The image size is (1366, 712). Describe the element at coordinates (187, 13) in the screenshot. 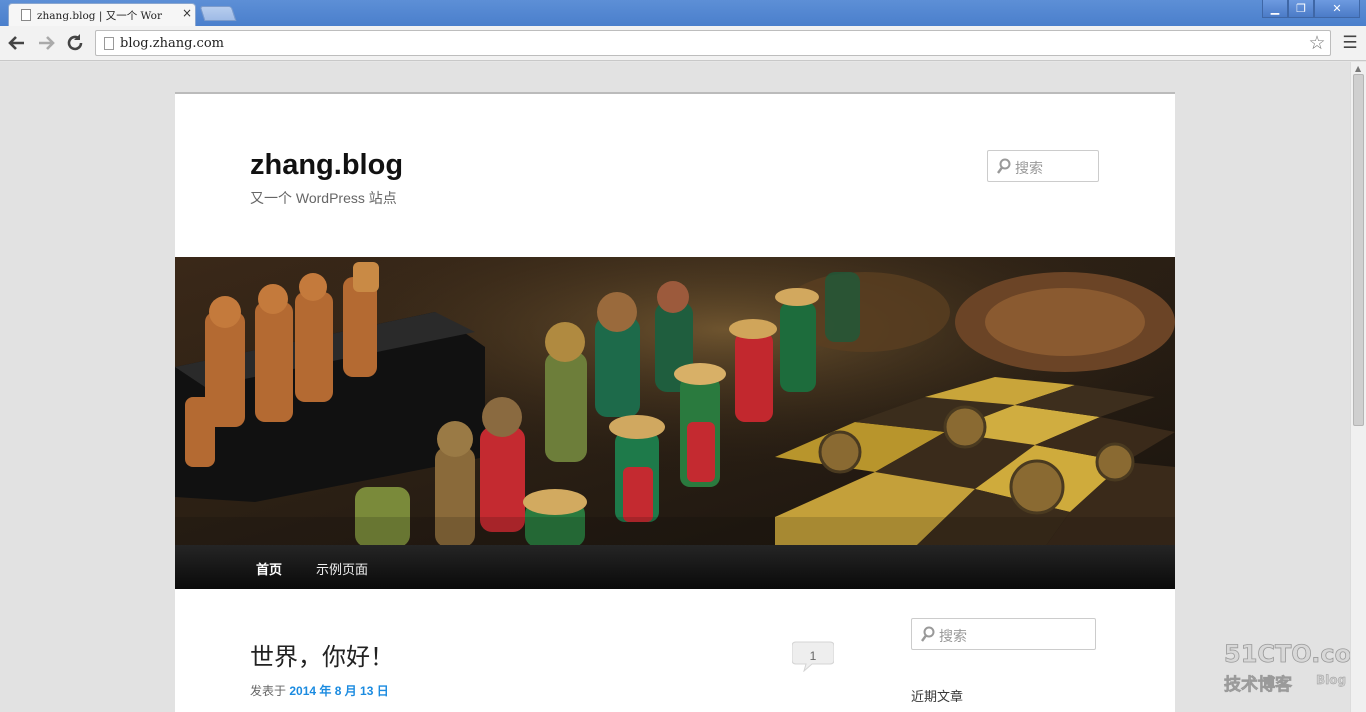

I see `tab-close-icon: ×` at that location.